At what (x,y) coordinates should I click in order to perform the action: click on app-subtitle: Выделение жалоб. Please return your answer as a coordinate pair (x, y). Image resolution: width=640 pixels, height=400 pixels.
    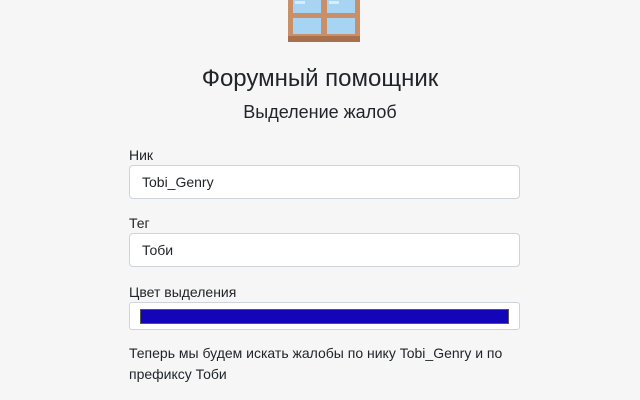
    Looking at the image, I should click on (320, 112).